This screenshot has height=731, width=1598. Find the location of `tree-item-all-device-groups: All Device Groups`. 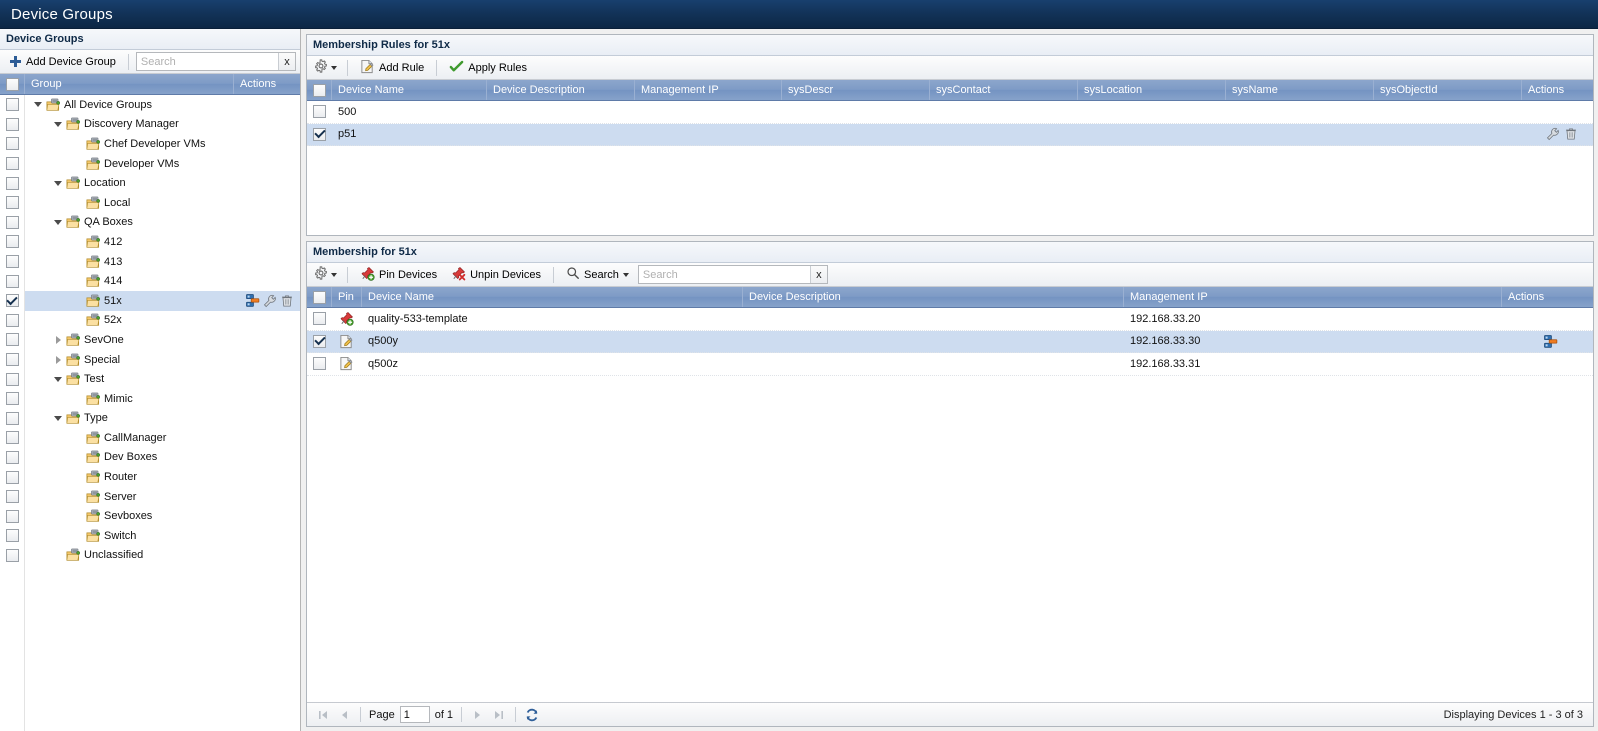

tree-item-all-device-groups: All Device Groups is located at coordinates (162, 105).